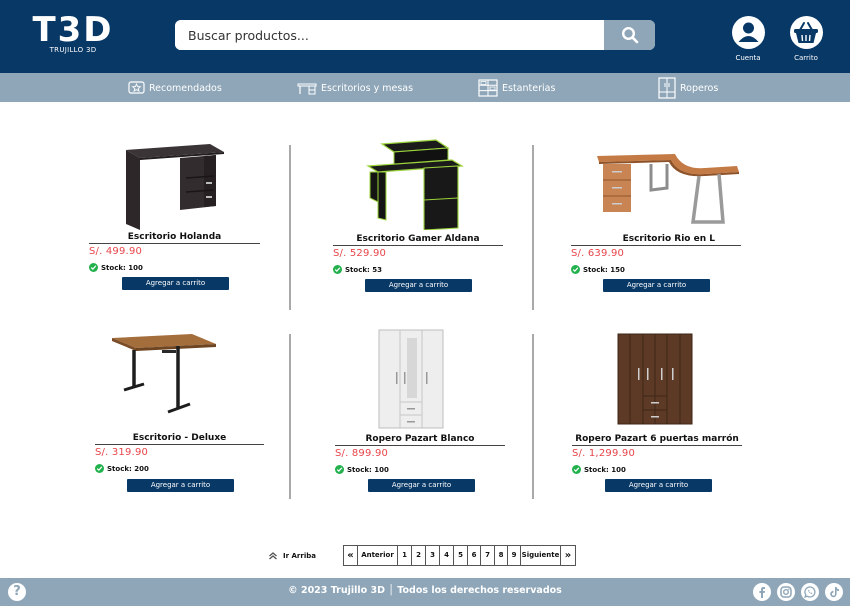 Image resolution: width=850 pixels, height=606 pixels. What do you see at coordinates (656, 240) in the screenshot?
I see `product-name: Escritorio Rio en L` at bounding box center [656, 240].